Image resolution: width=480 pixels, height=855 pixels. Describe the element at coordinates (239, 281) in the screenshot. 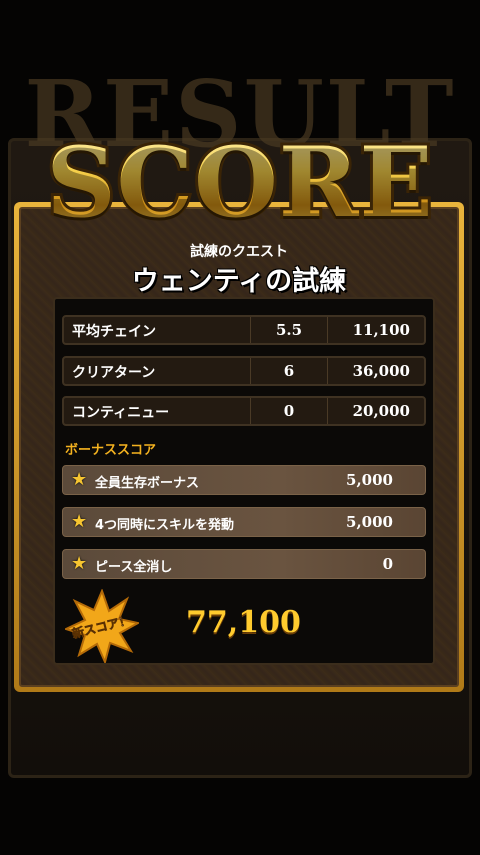

I see `quest-name: ウェンティの試練` at that location.